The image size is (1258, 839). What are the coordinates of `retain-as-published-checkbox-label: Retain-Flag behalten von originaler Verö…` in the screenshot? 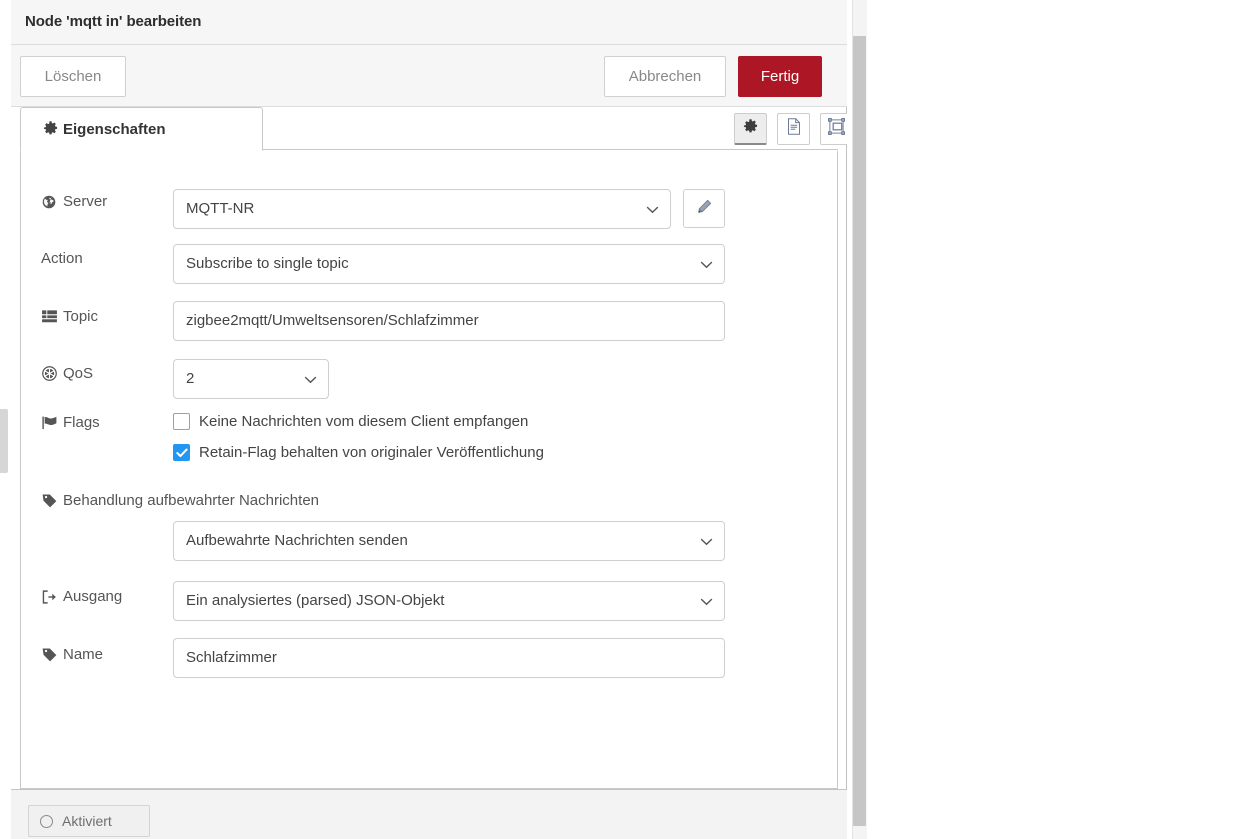 It's located at (371, 452).